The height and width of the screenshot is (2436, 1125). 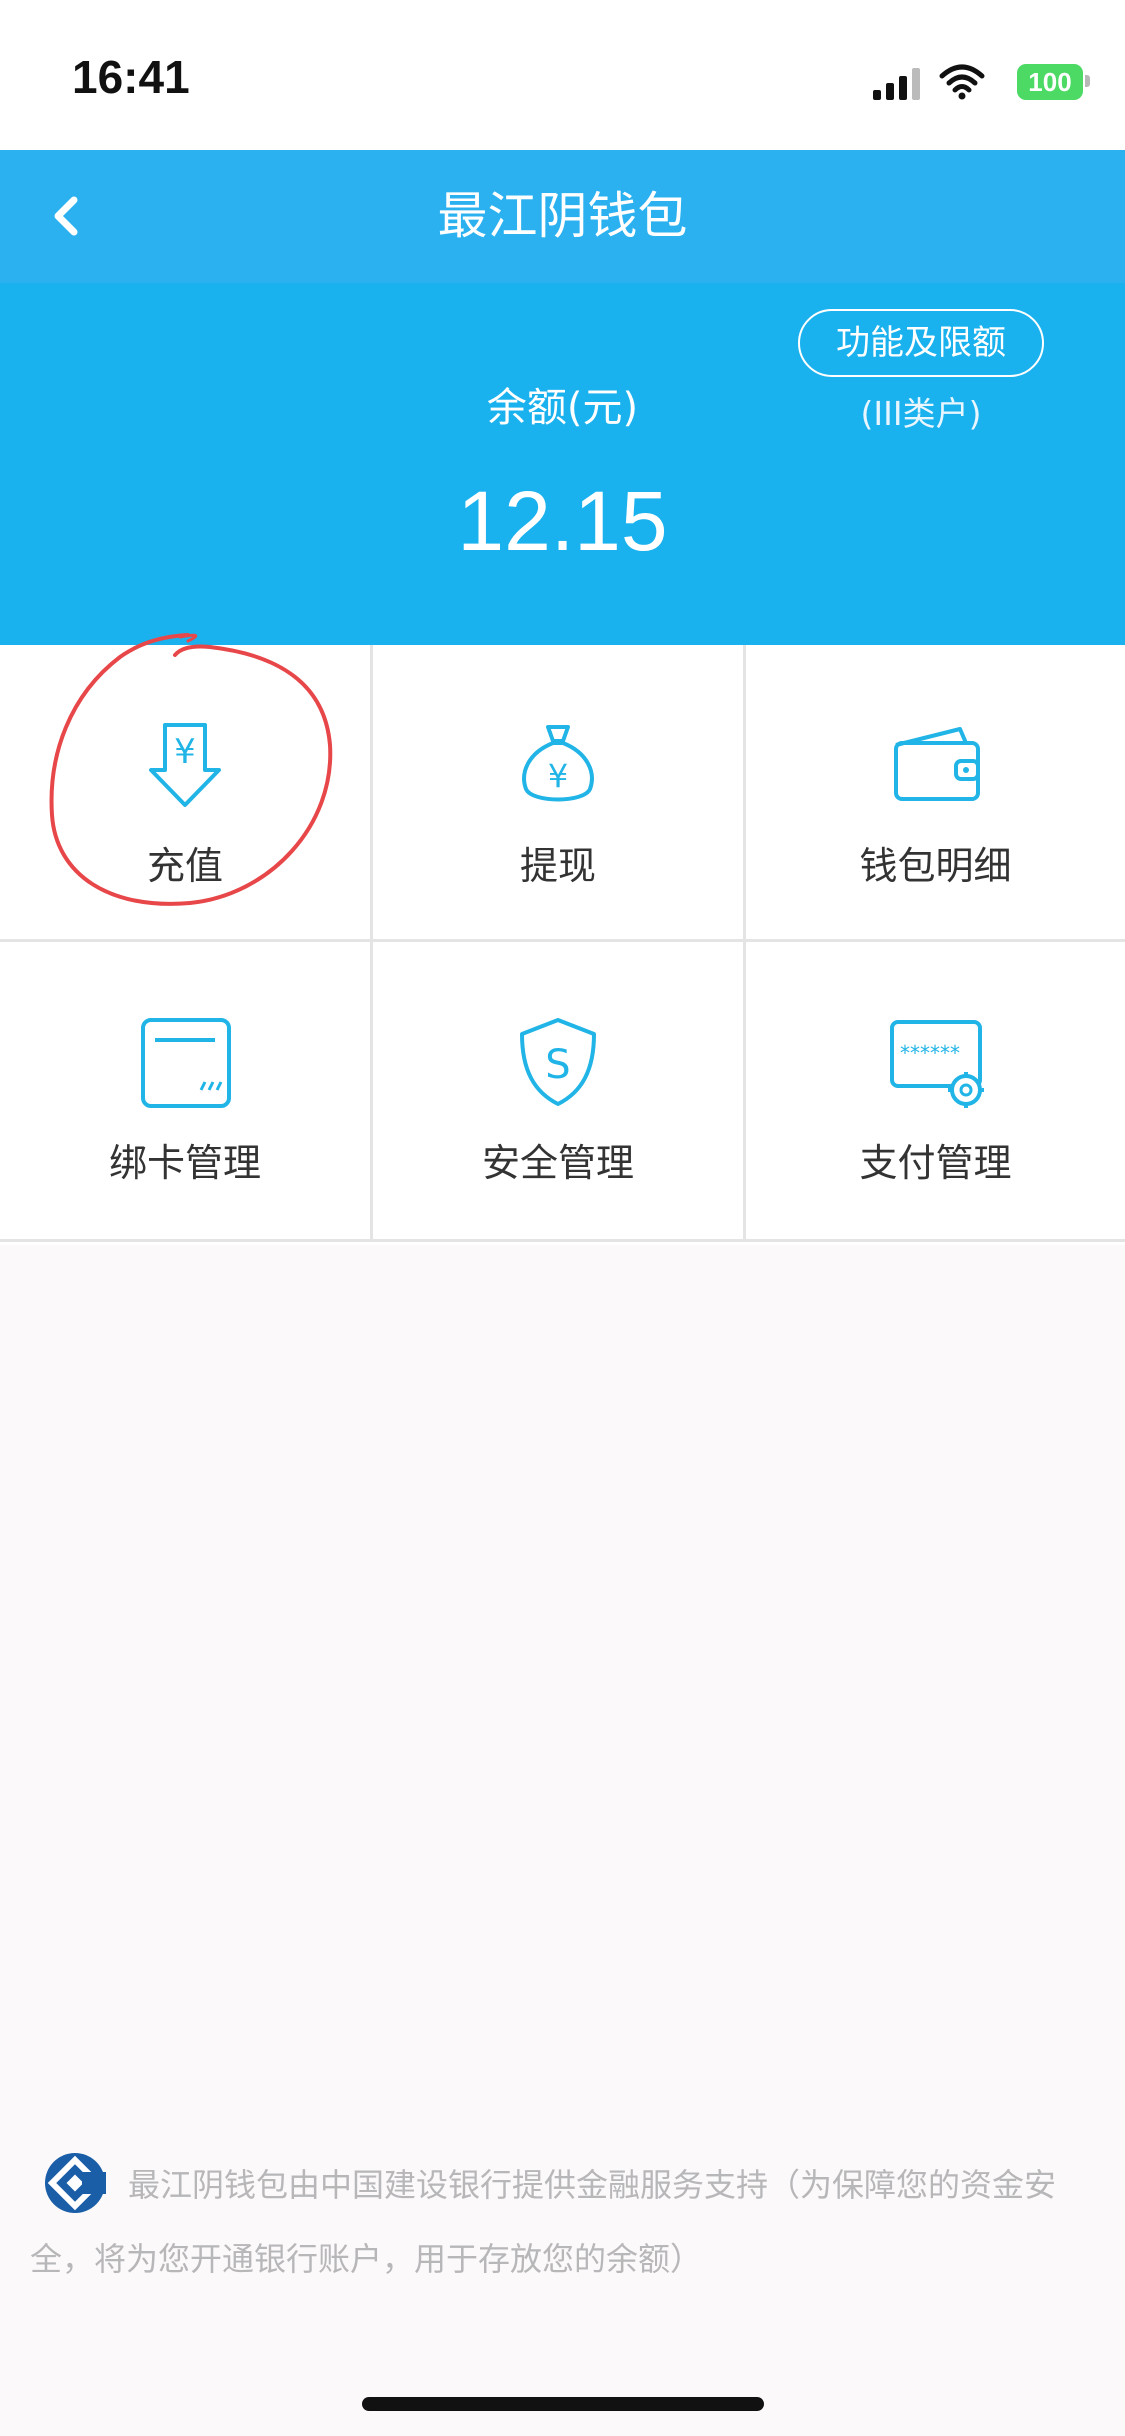 What do you see at coordinates (557, 1163) in the screenshot?
I see `menu-label-security: 安全管理` at bounding box center [557, 1163].